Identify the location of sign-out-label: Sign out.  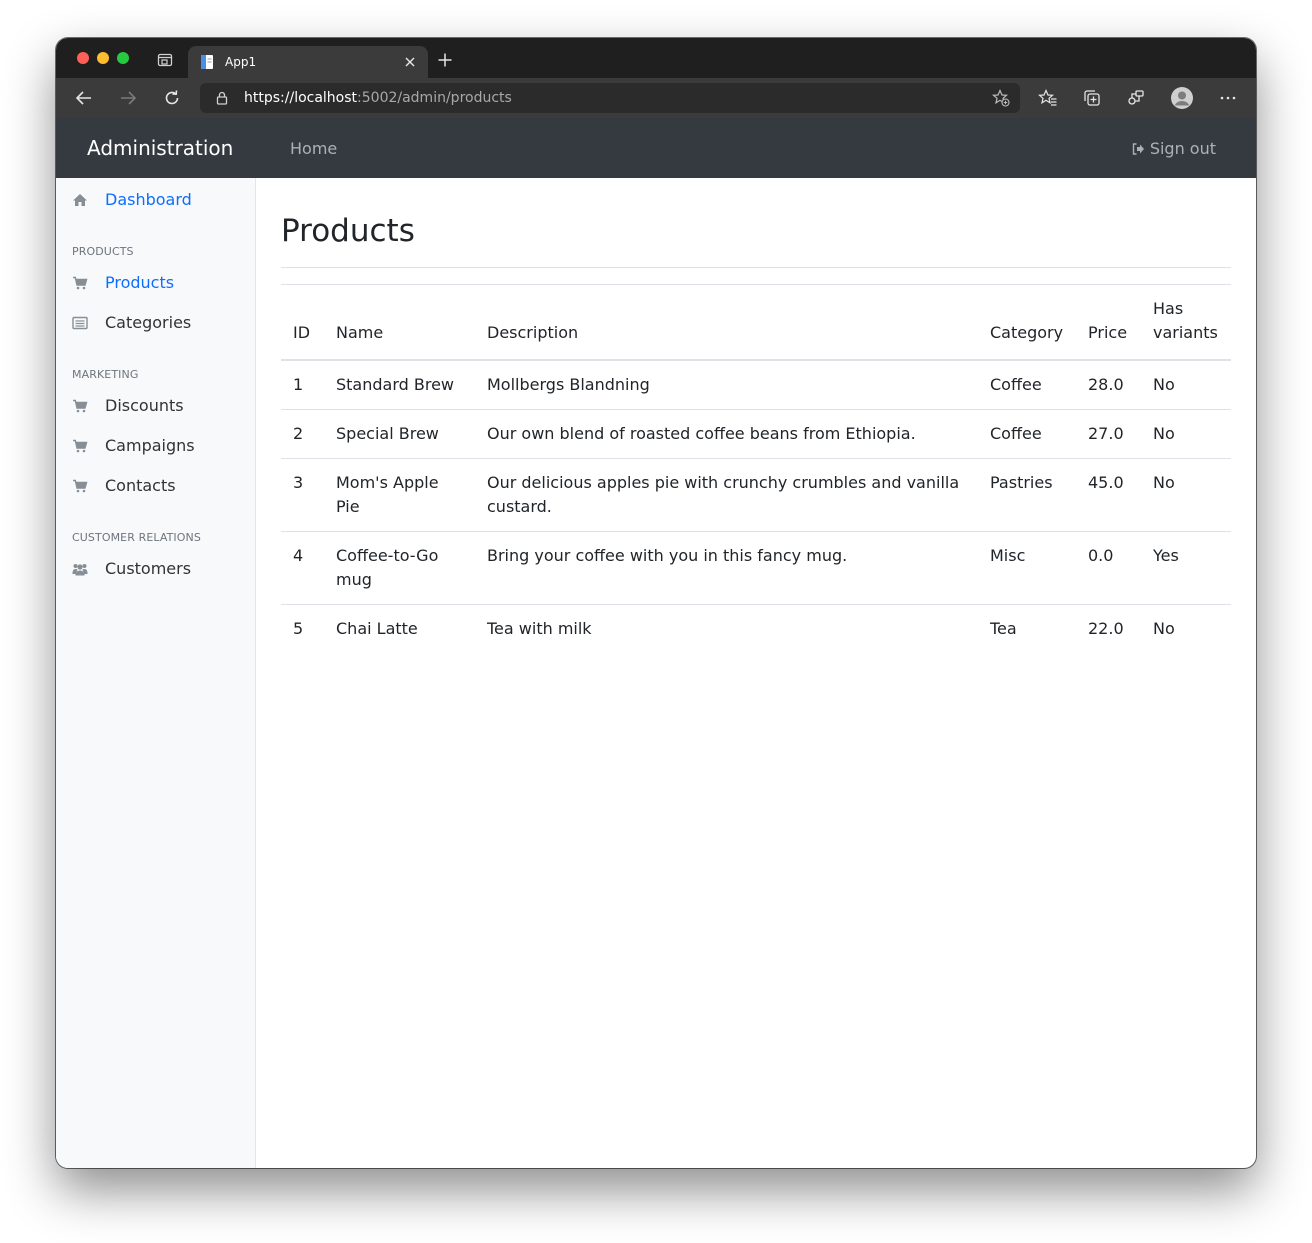
(1182, 148).